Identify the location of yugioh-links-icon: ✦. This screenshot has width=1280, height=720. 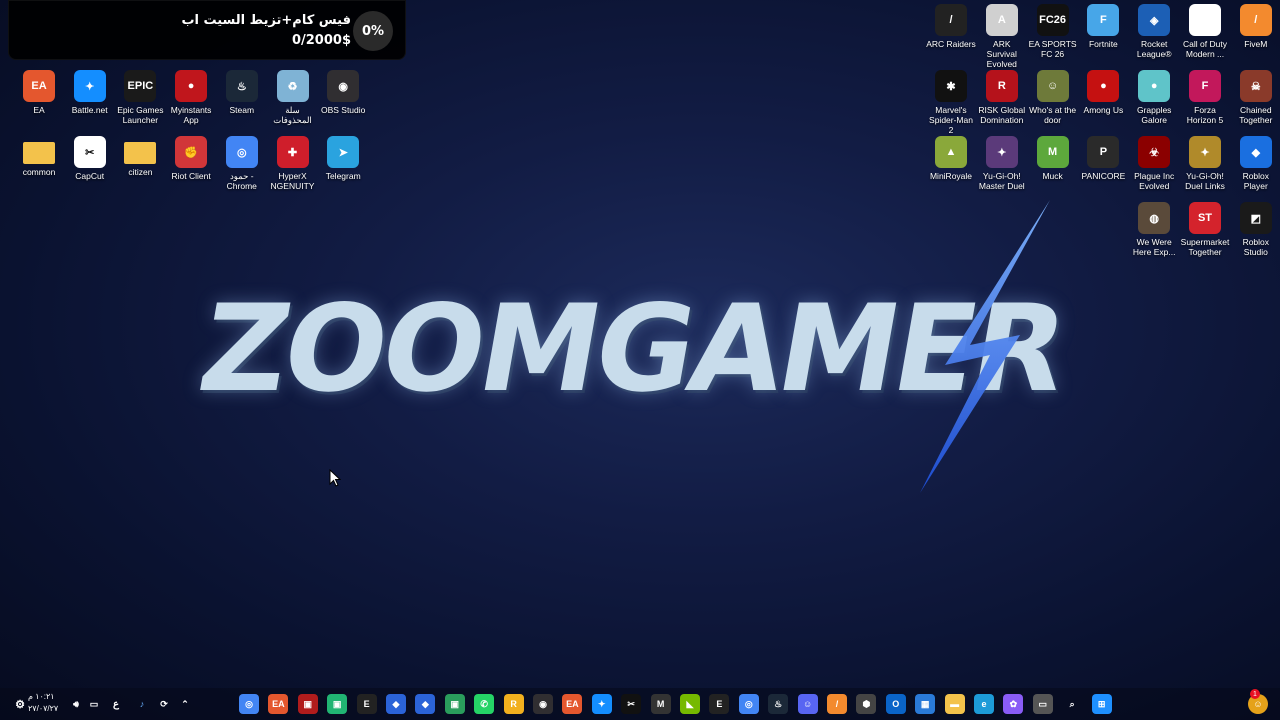
(1205, 152).